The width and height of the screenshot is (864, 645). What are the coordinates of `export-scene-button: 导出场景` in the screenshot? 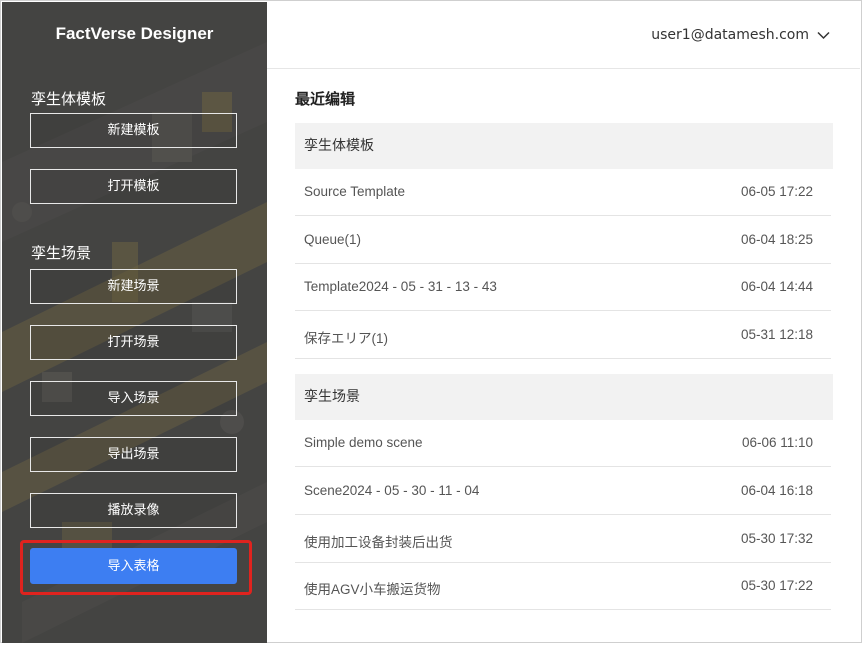 It's located at (133, 454).